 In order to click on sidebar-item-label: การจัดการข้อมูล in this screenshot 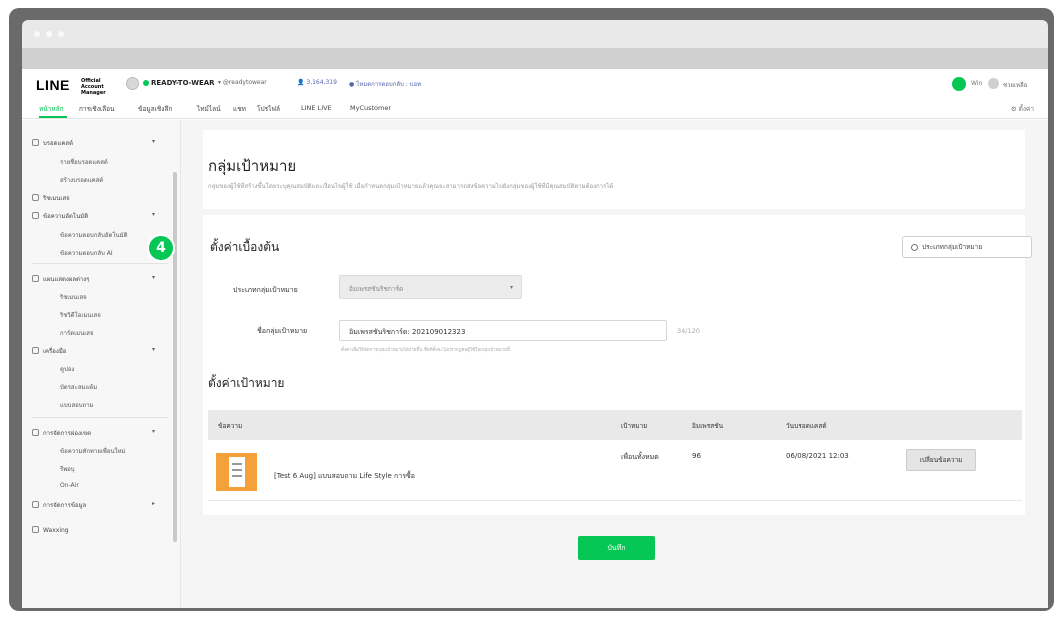, I will do `click(65, 505)`.